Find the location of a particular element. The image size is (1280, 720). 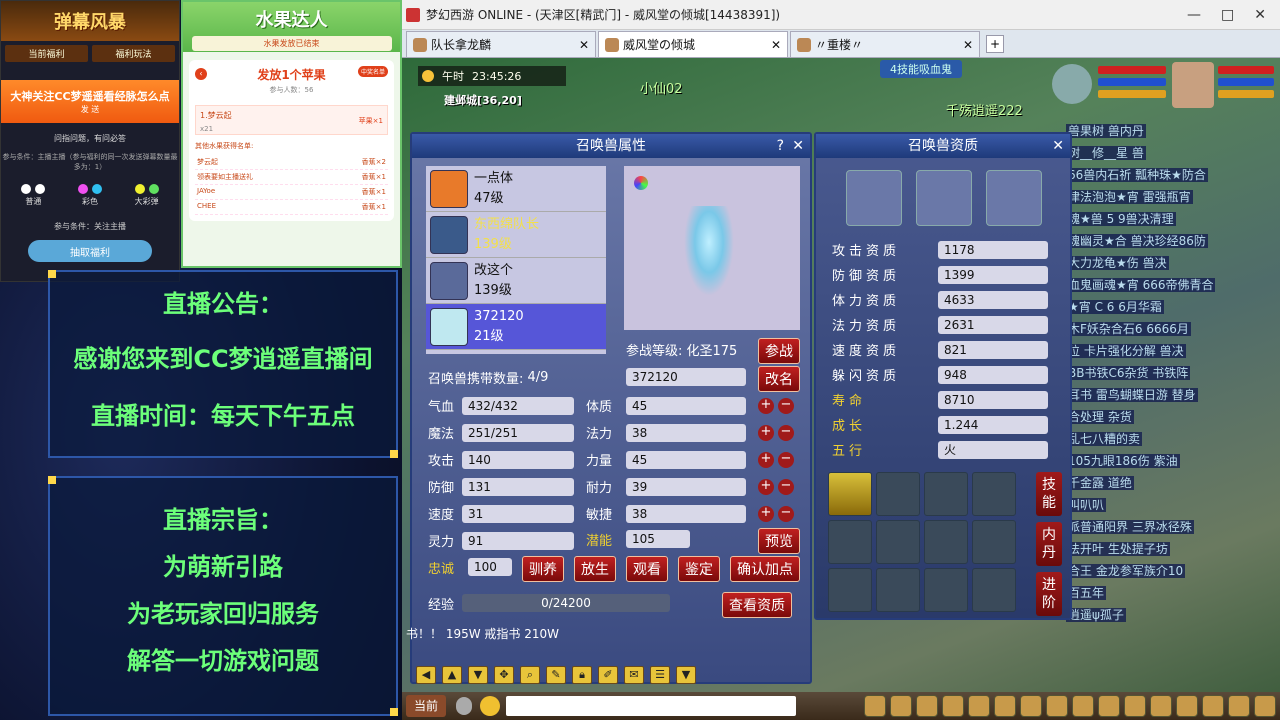

view-button: 观看 is located at coordinates (647, 569).